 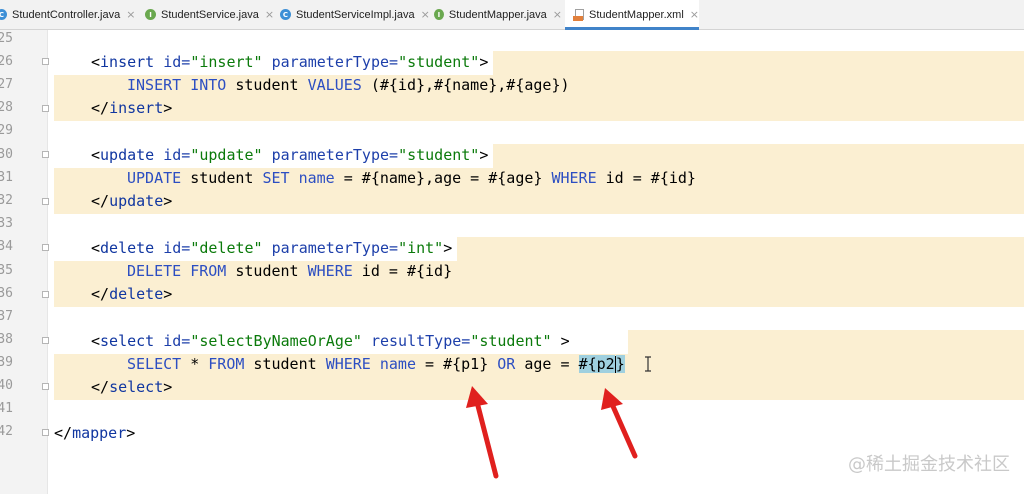 What do you see at coordinates (132, 108) in the screenshot?
I see `code-line-28: </insert>` at bounding box center [132, 108].